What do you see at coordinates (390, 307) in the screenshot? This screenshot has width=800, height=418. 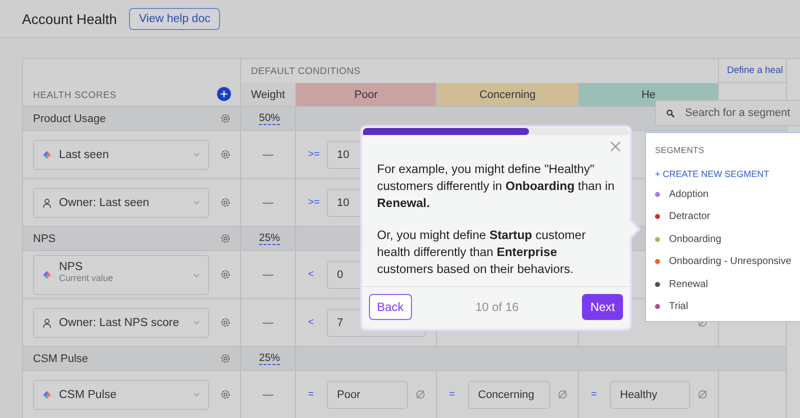 I see `back-button: Back` at bounding box center [390, 307].